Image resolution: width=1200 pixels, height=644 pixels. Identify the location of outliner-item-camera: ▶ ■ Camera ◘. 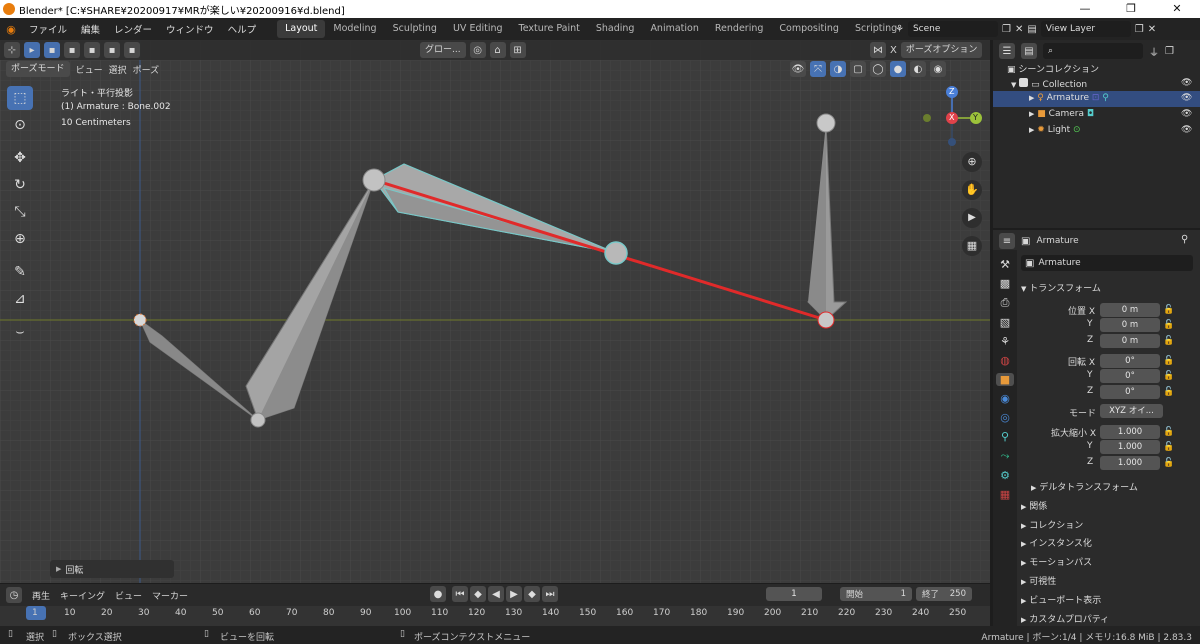
(1061, 114).